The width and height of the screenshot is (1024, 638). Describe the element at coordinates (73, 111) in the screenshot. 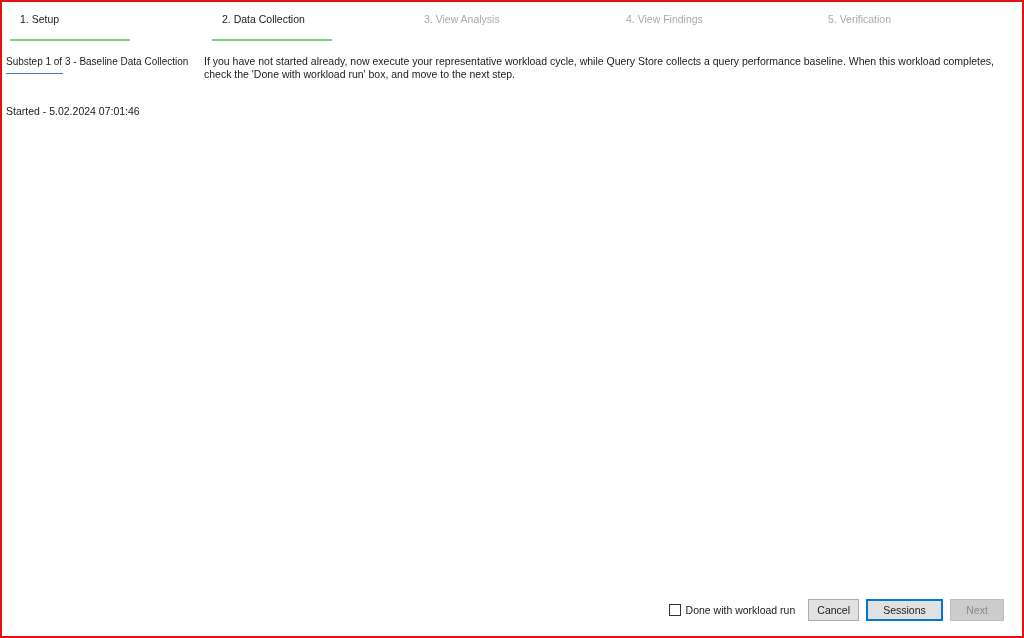

I see `started-timestamp: Started - 5.02.2024 07:01:46` at that location.